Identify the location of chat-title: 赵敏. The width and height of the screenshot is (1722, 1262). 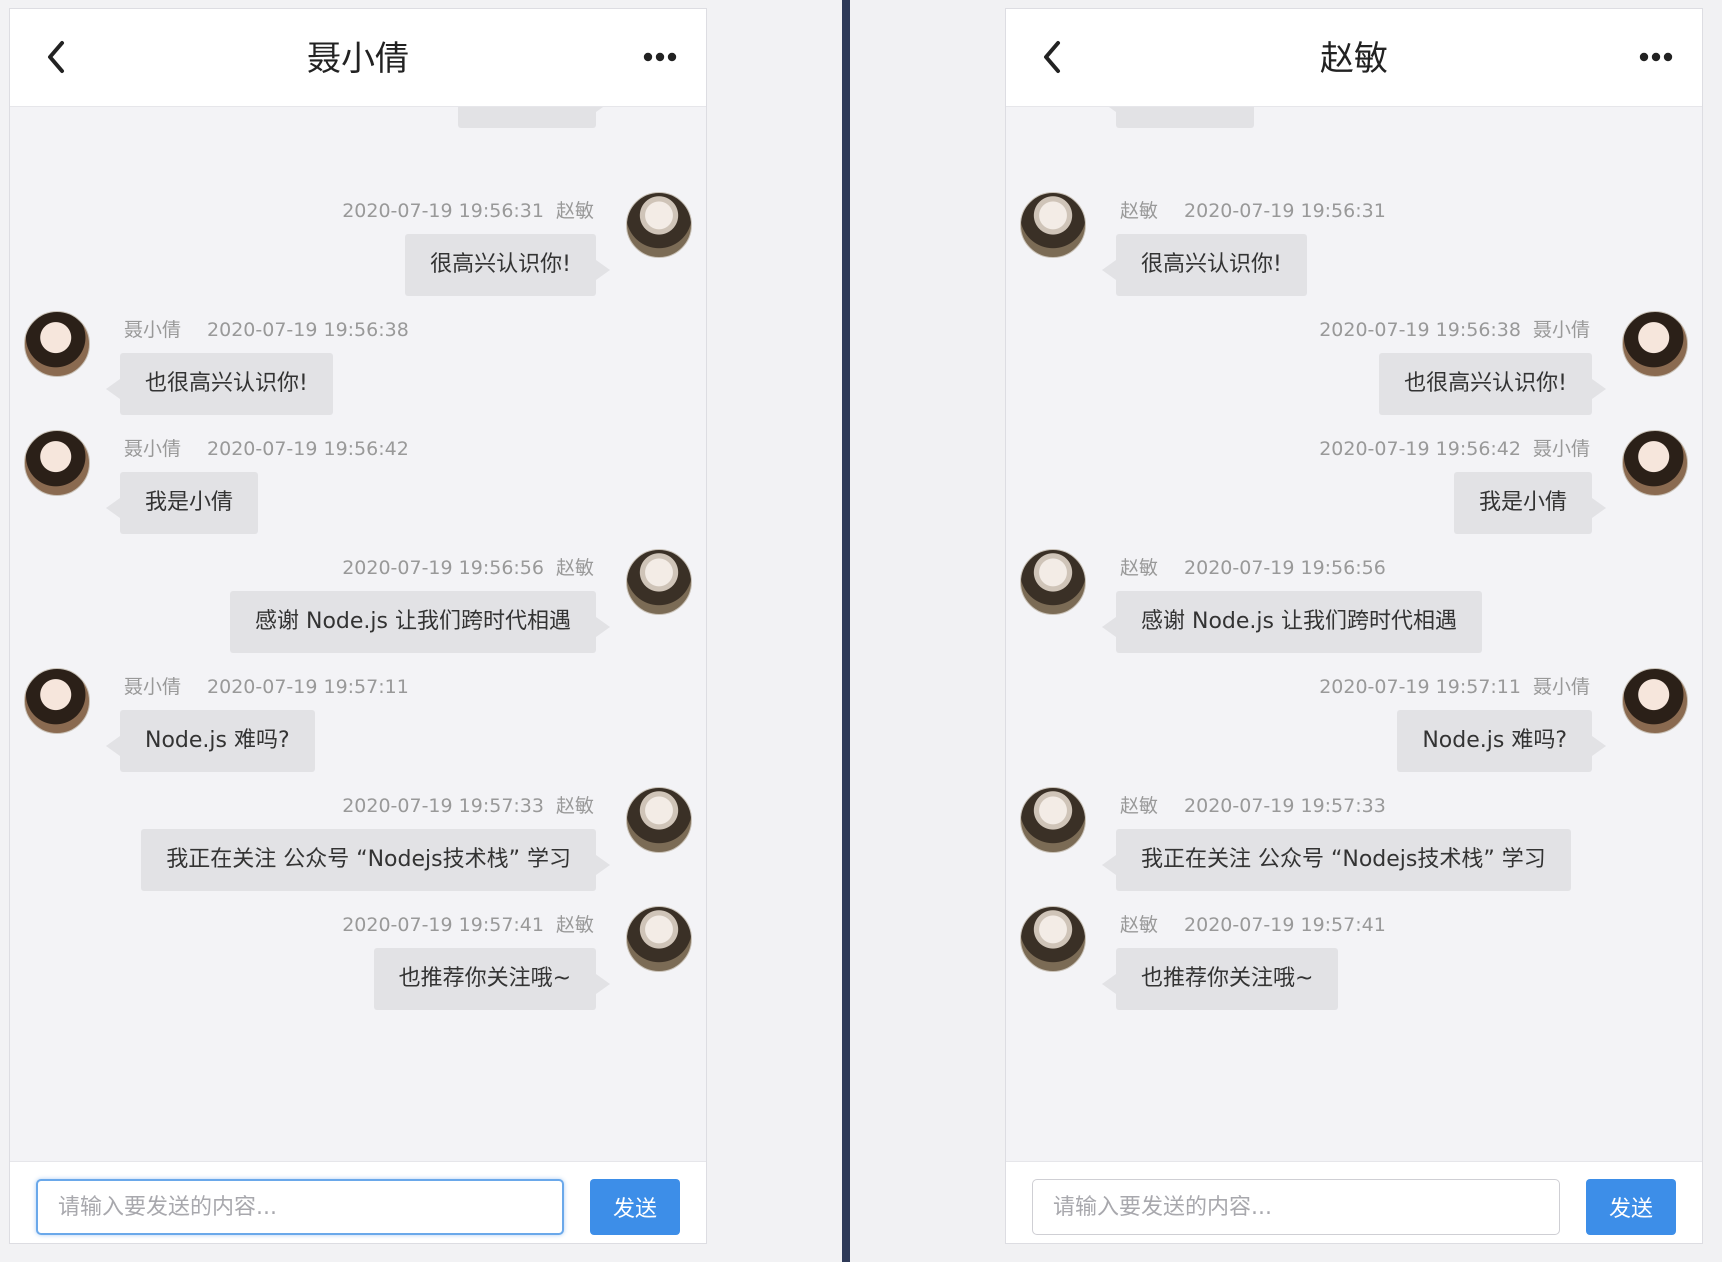
(1354, 59).